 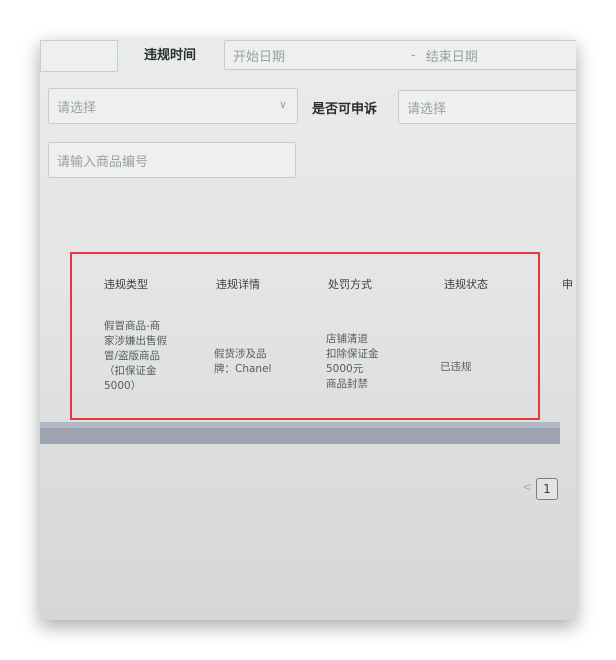 I want to click on text-line: 假货涉及品, so click(x=240, y=354).